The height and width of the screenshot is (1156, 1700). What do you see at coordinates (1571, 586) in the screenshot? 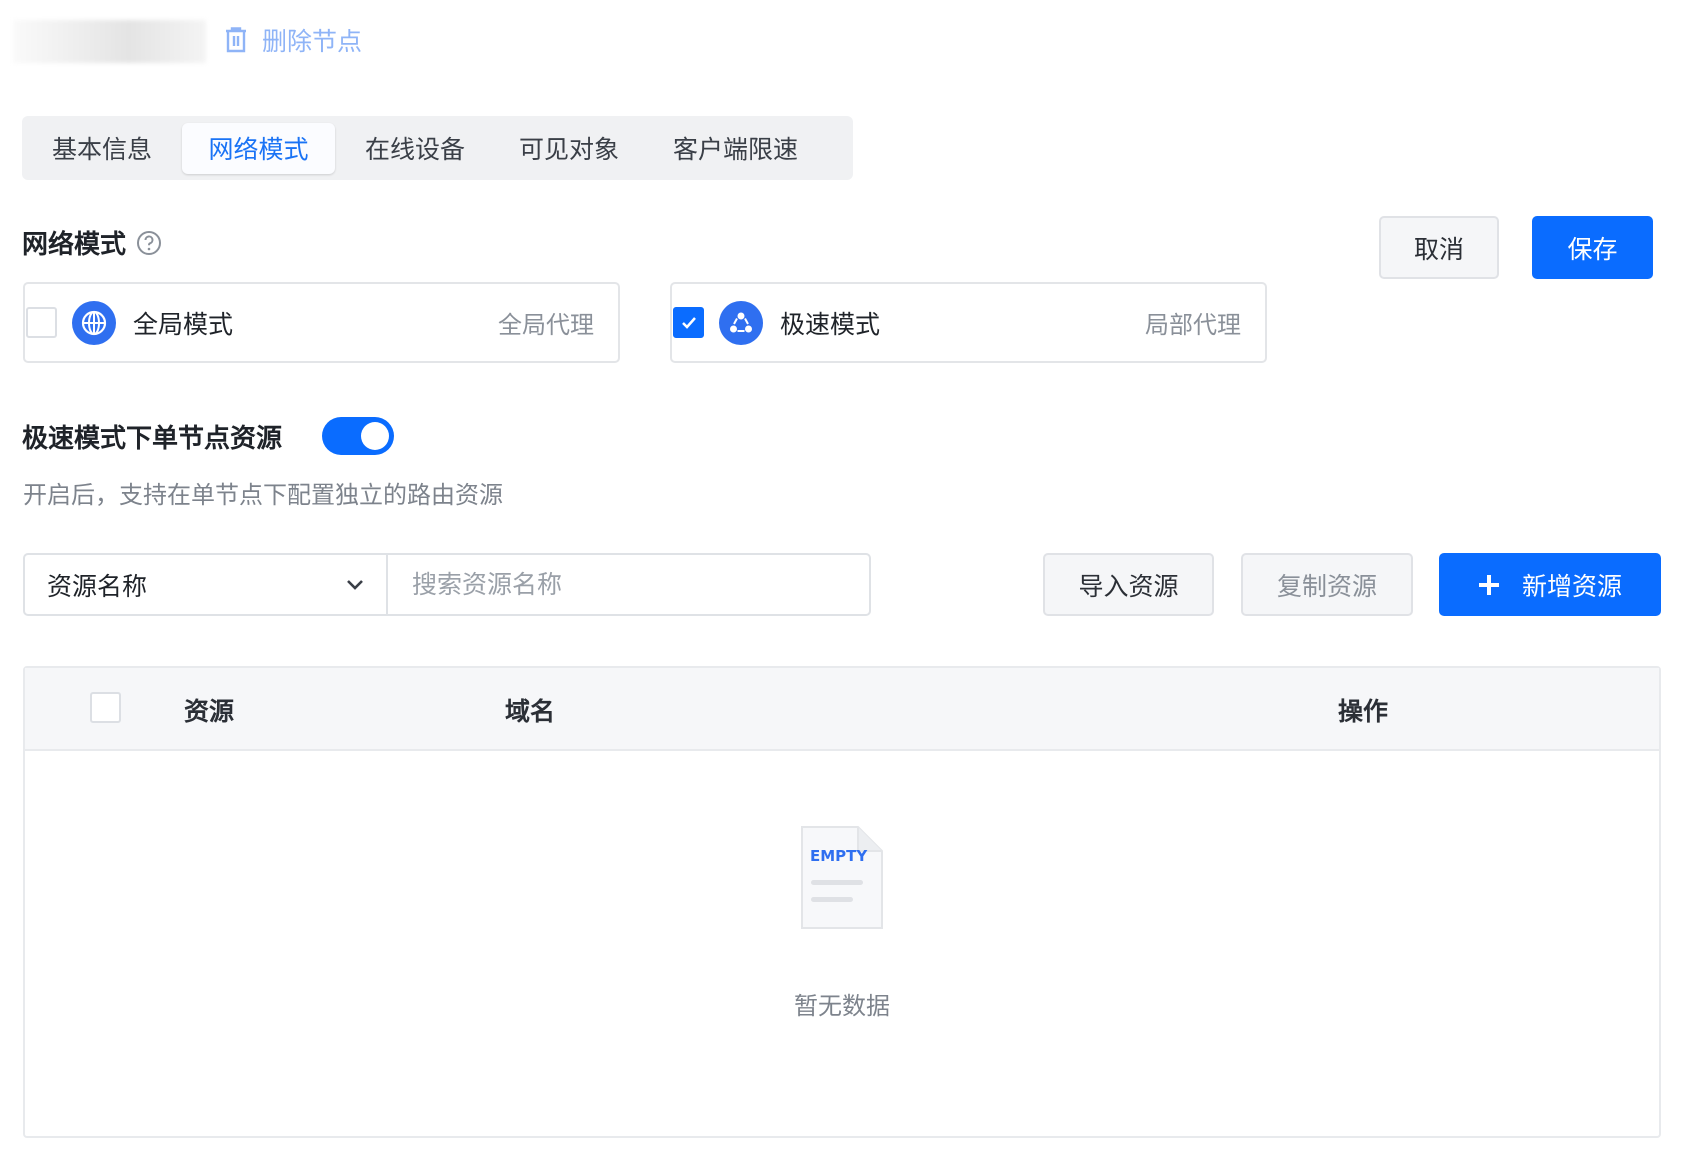
I see `add-resource-label: 新增资源` at bounding box center [1571, 586].